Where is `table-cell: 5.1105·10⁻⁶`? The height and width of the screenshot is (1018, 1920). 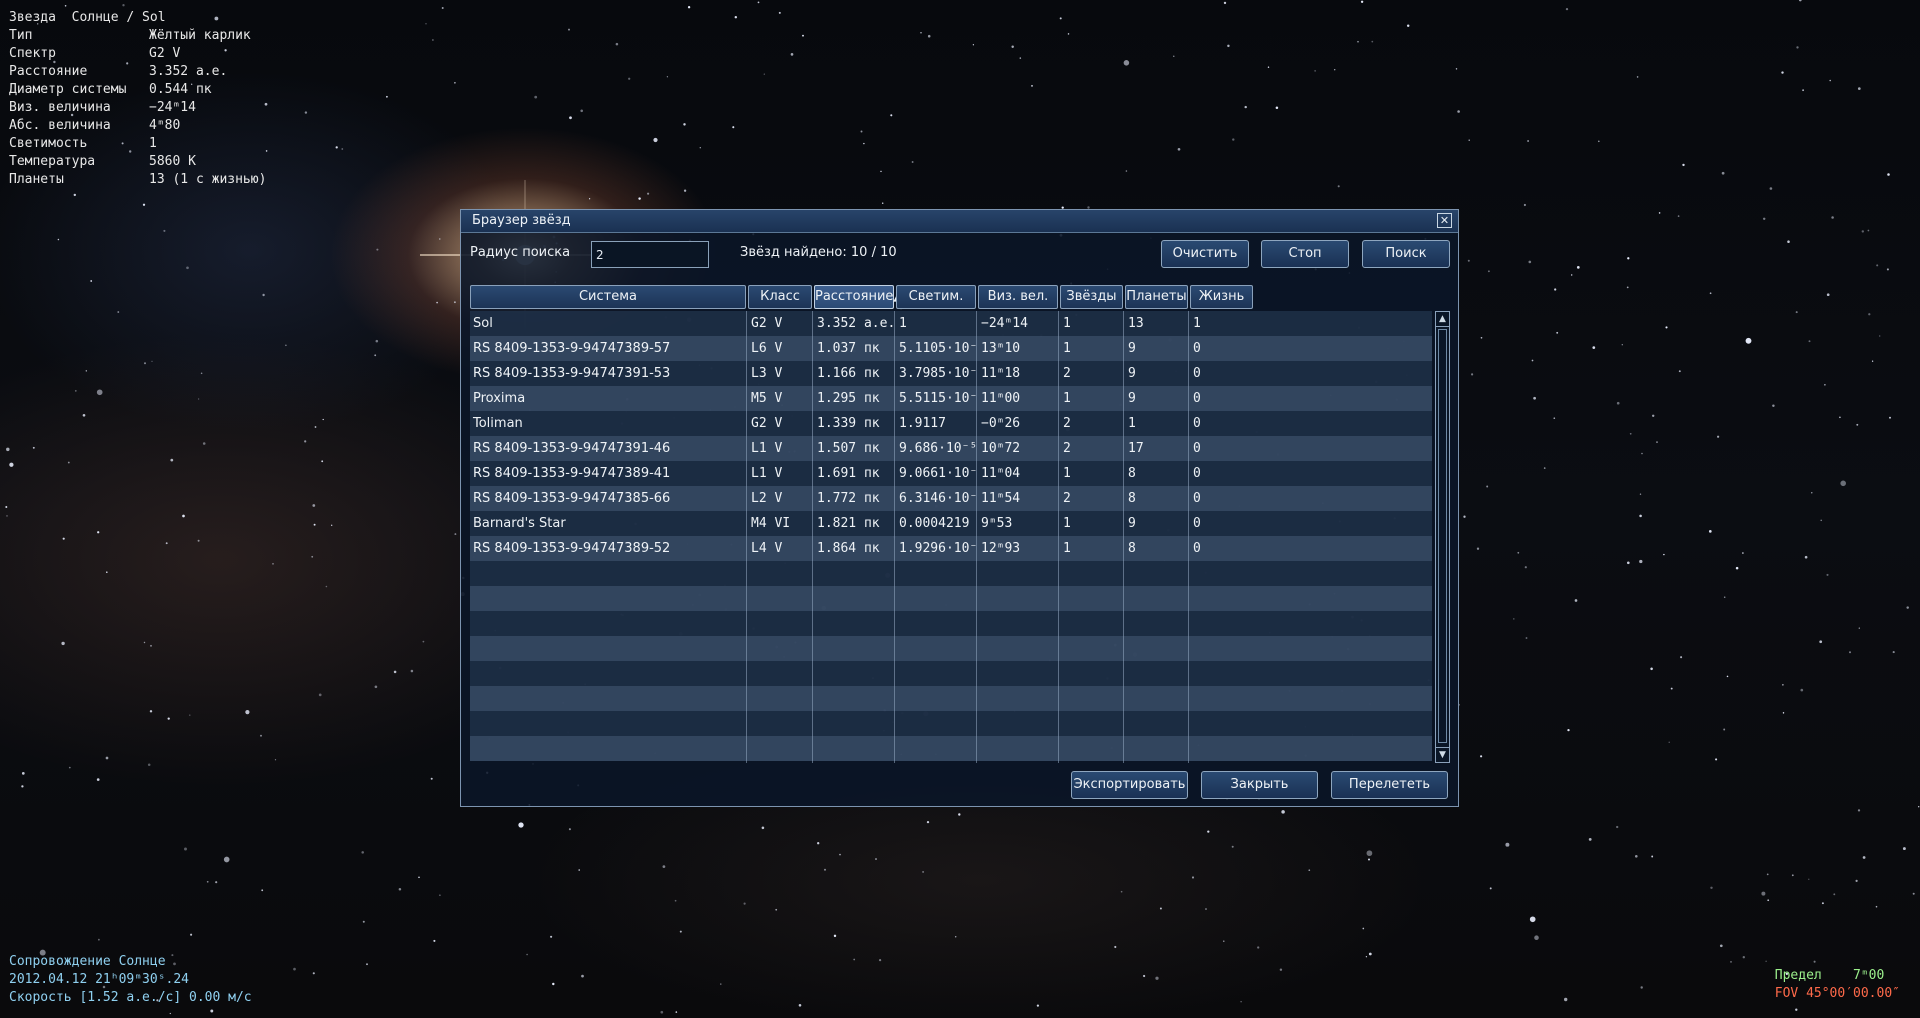
table-cell: 5.1105·10⁻⁶ is located at coordinates (937, 348).